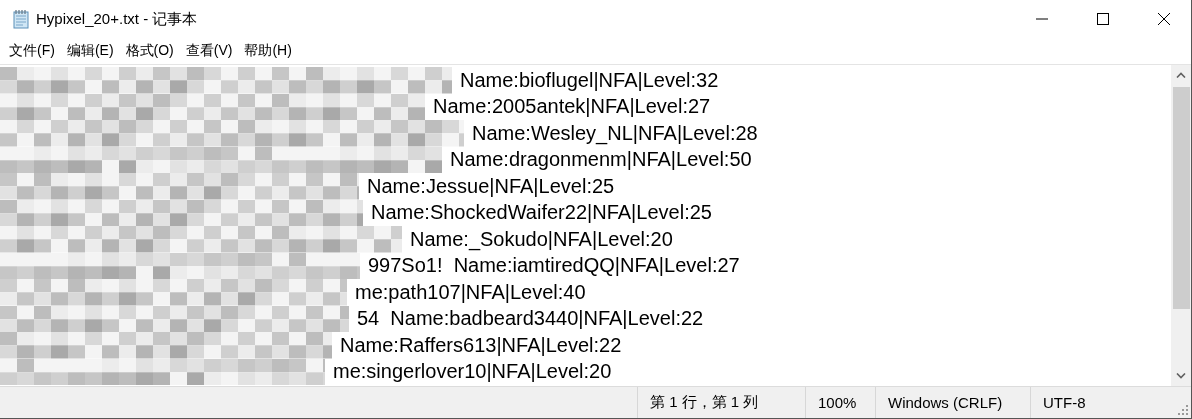  Describe the element at coordinates (945, 402) in the screenshot. I see `line-ending: Windows (CRLF)` at that location.